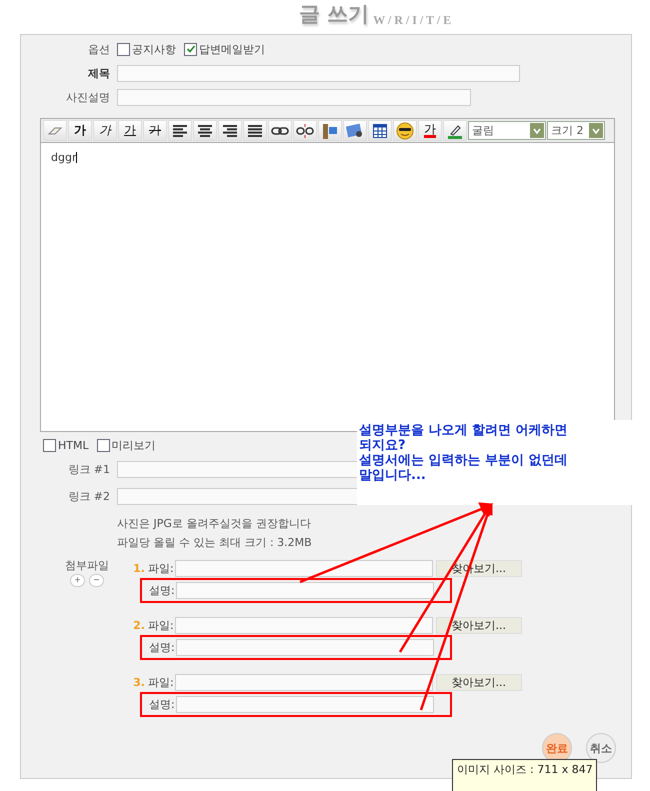 The image size is (650, 791). I want to click on image-icon, so click(355, 130).